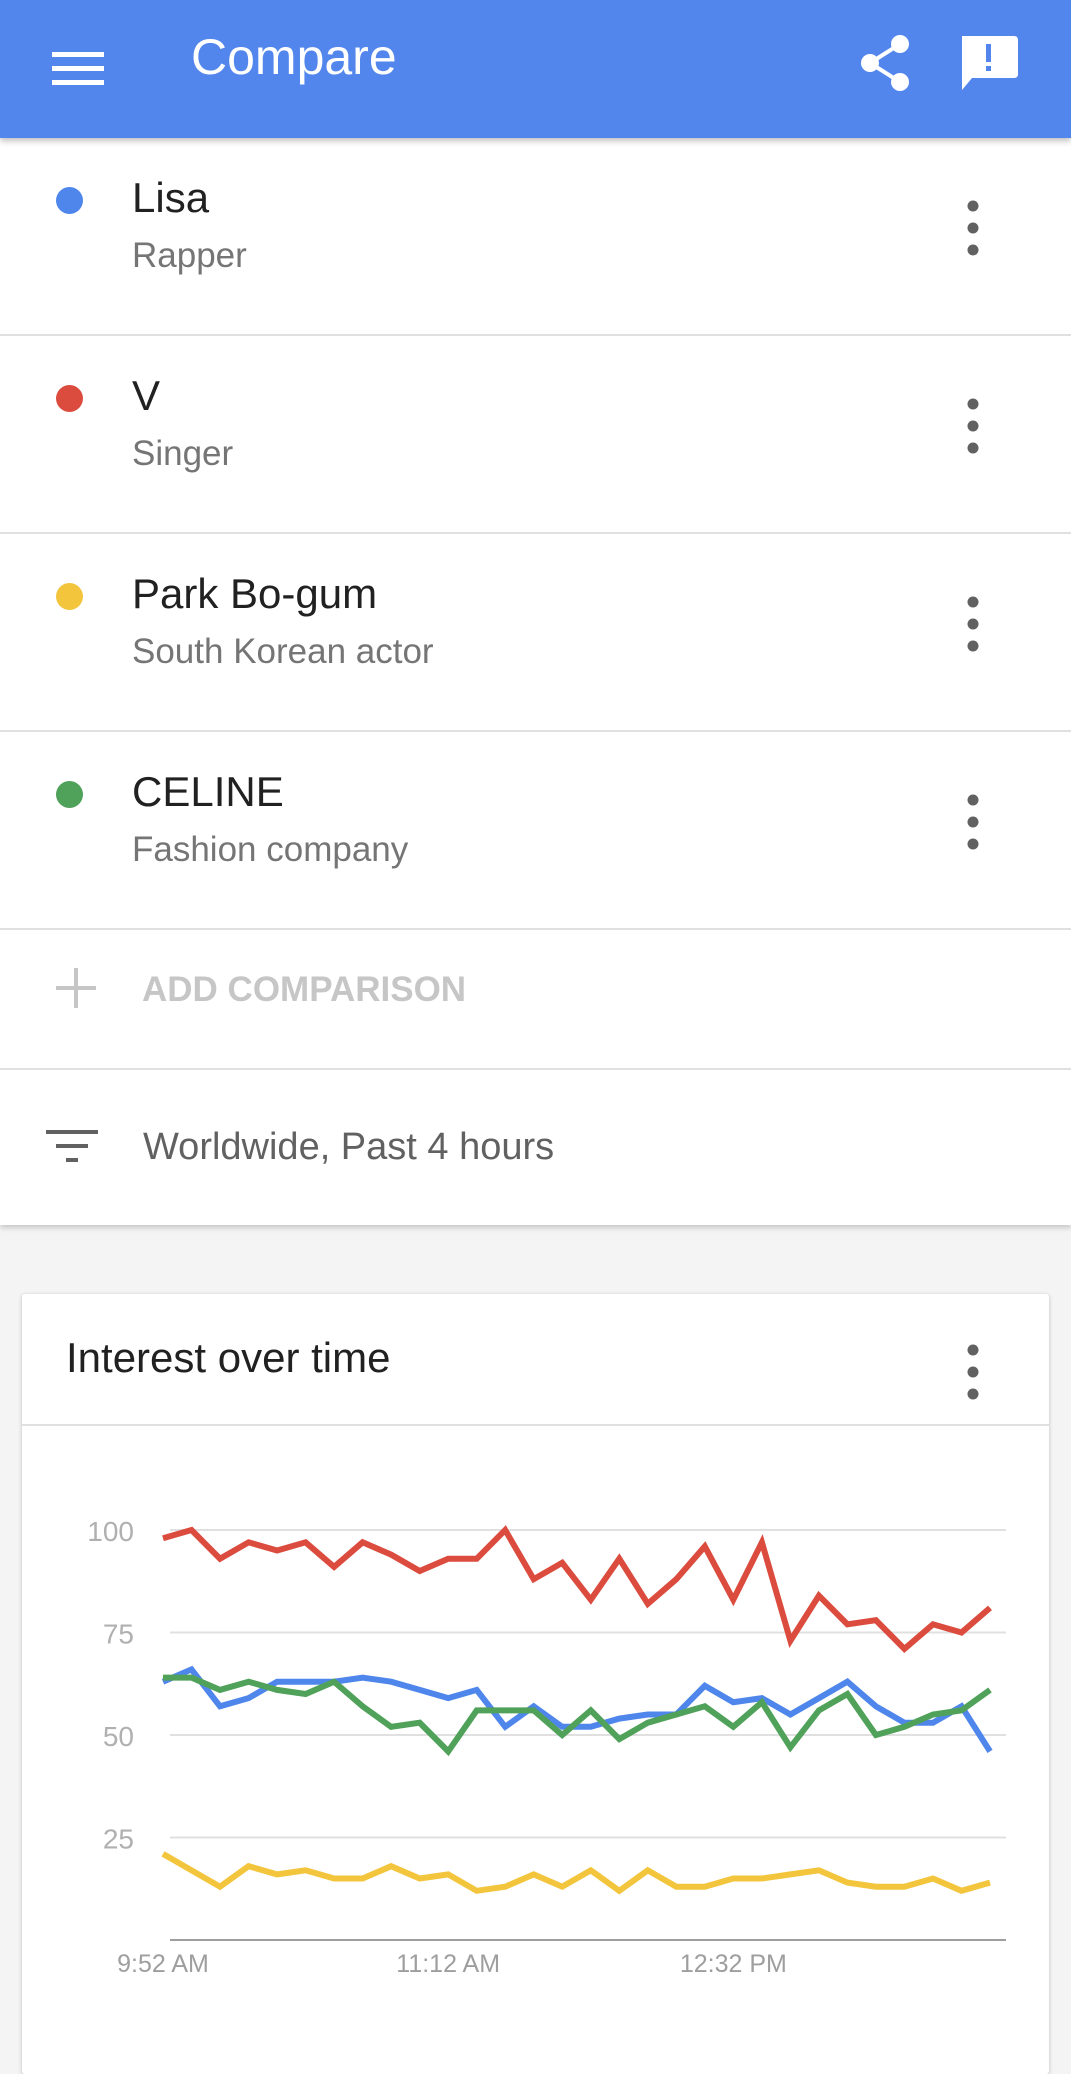  Describe the element at coordinates (283, 651) in the screenshot. I see `term-category: South Korean actor` at that location.